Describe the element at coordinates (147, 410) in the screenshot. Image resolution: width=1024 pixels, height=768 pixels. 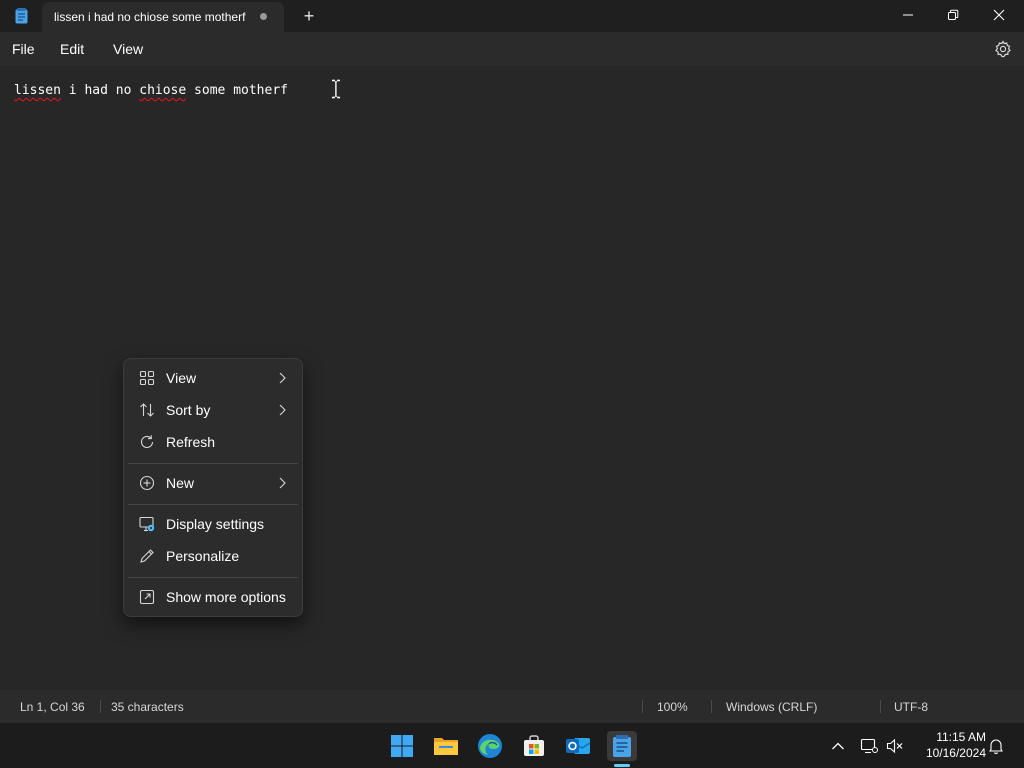
I see `sort-arrows-icon` at that location.